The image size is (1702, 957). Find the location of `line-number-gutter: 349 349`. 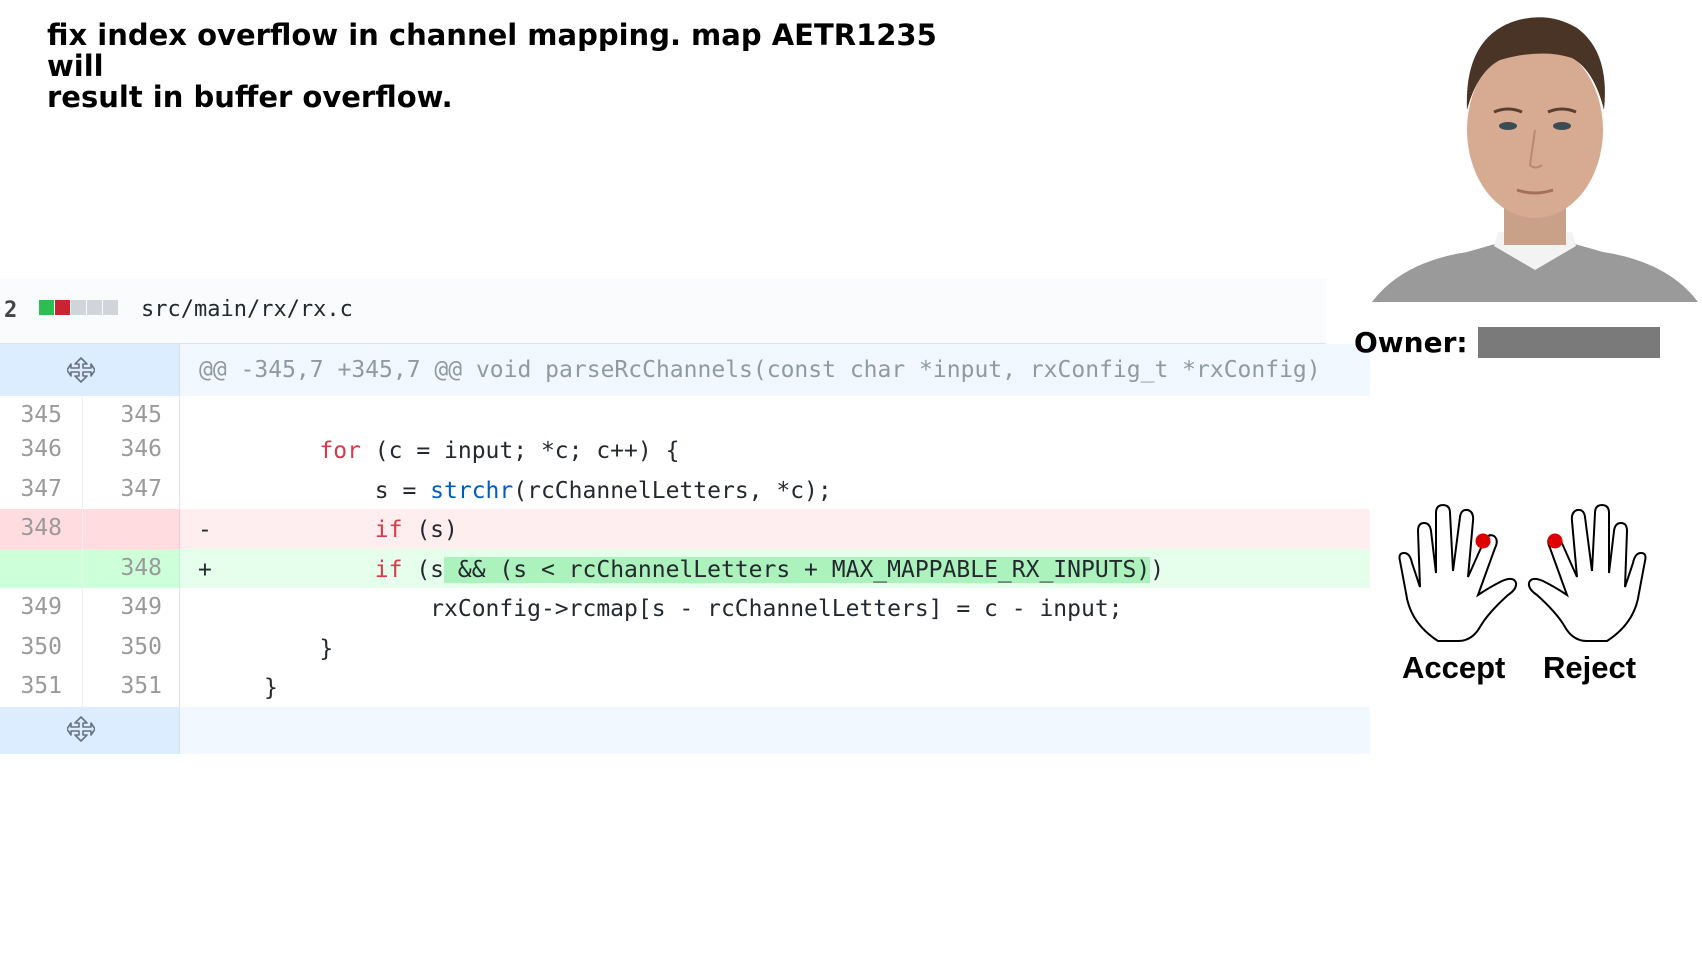

line-number-gutter: 349 349 is located at coordinates (90, 608).